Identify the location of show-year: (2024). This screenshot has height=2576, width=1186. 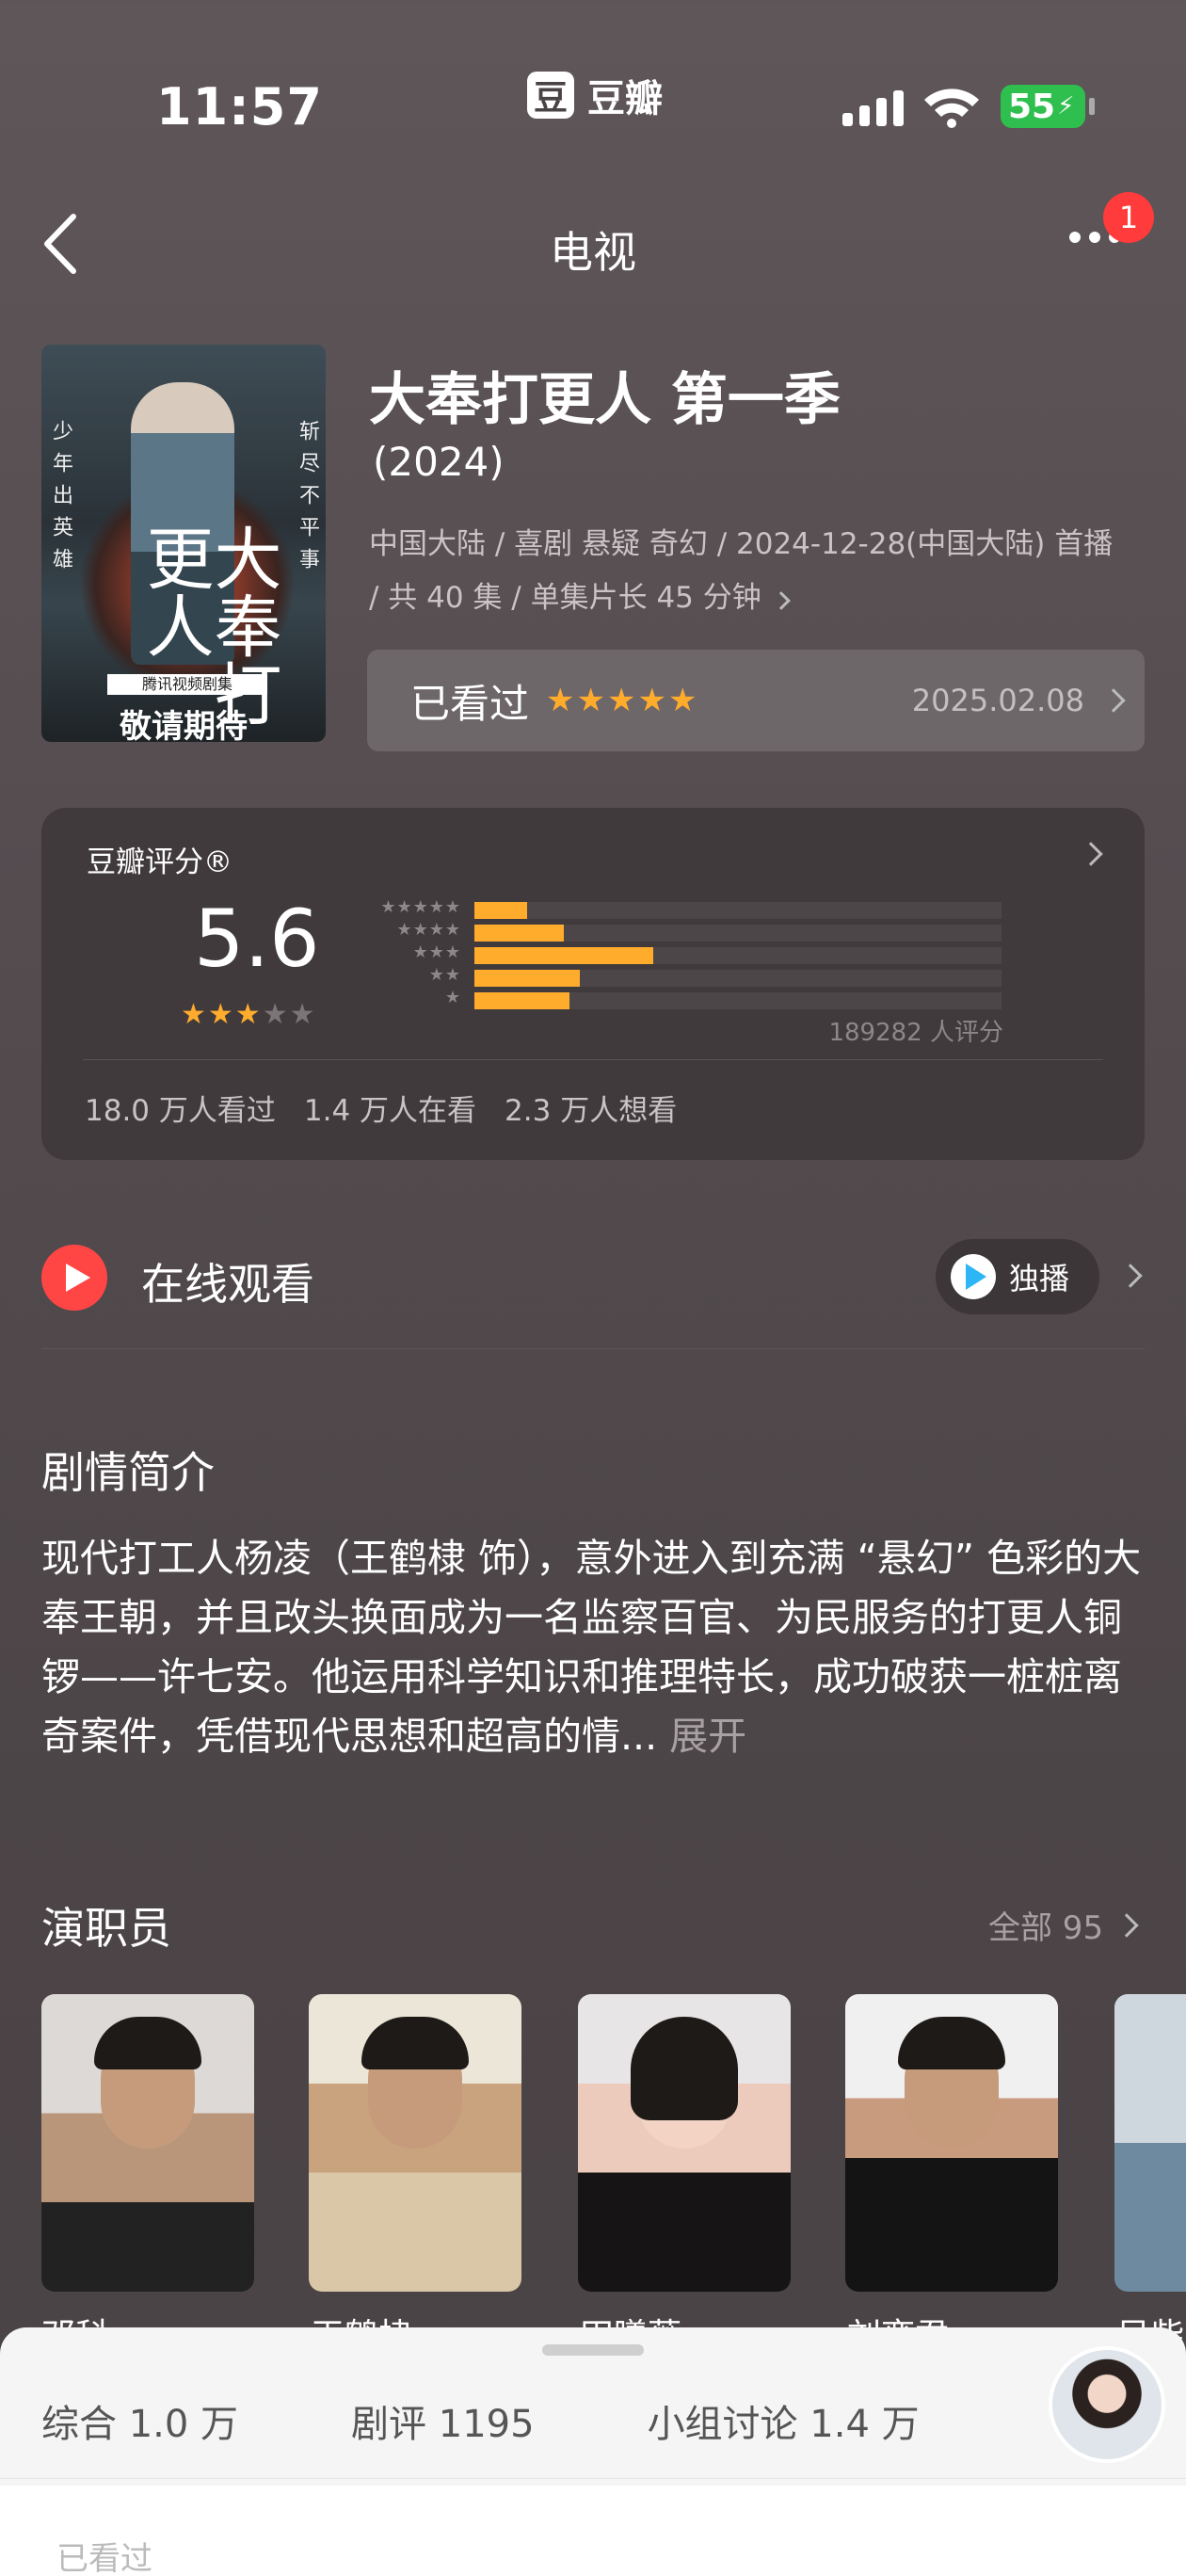
(439, 462).